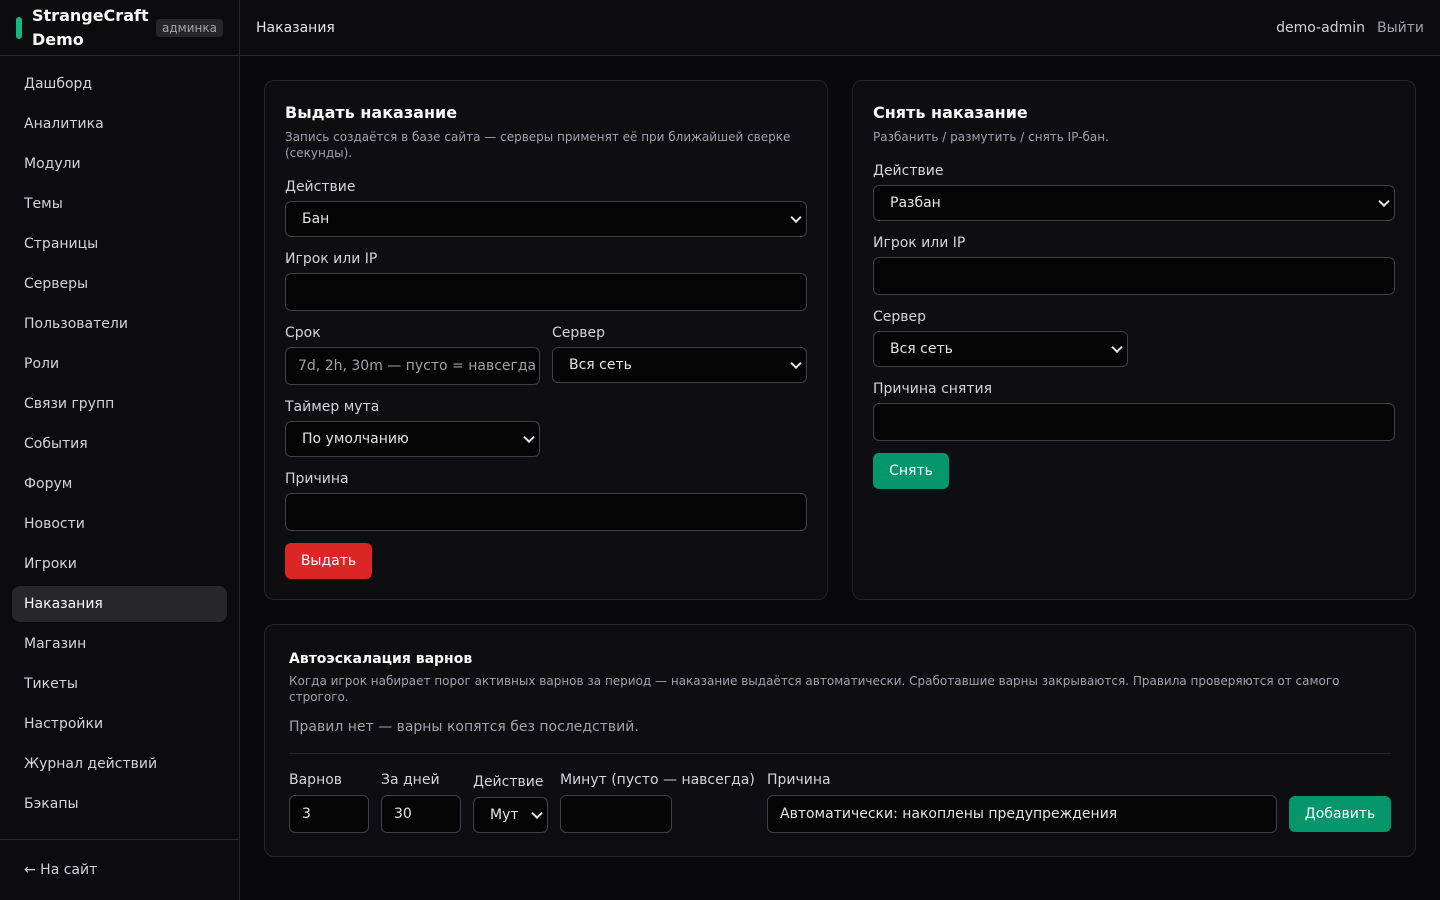 This screenshot has height=900, width=1440. I want to click on issue-server-select: Вся сеть, so click(679, 365).